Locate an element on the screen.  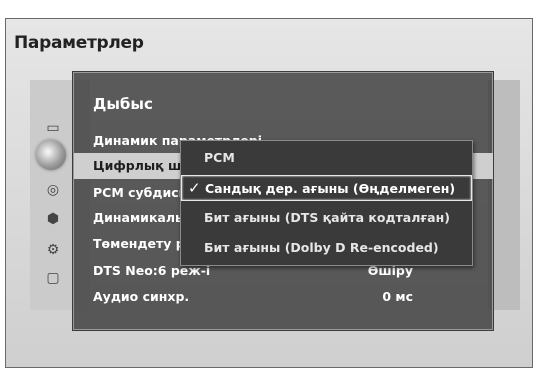
option-label: Сандық дер. ағыны (Өңделмеген) is located at coordinates (330, 188).